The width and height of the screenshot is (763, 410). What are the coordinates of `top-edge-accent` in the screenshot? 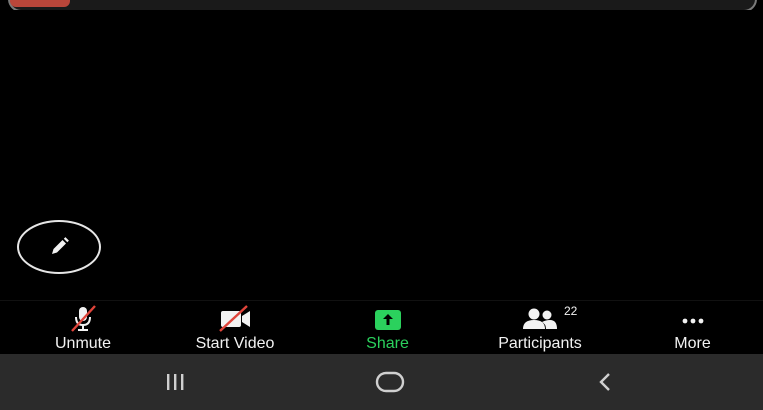 It's located at (40, 3).